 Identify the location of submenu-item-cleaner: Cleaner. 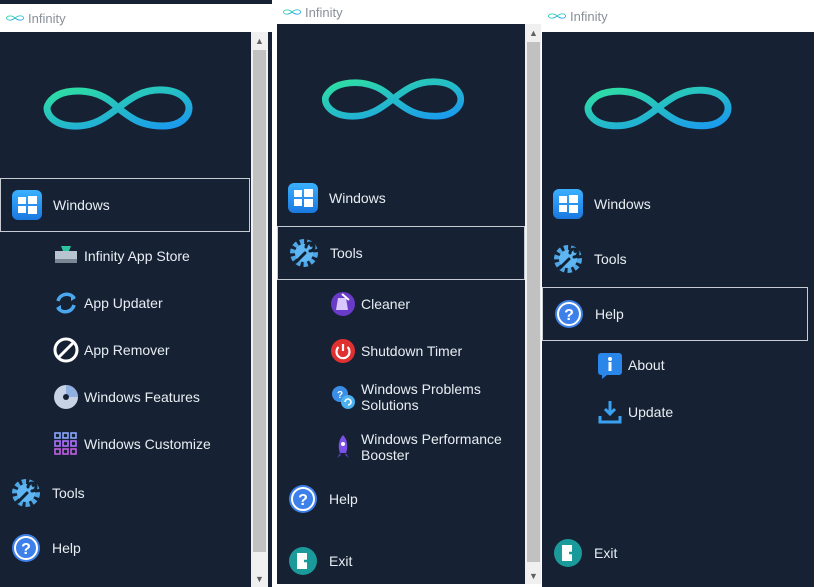
(369, 304).